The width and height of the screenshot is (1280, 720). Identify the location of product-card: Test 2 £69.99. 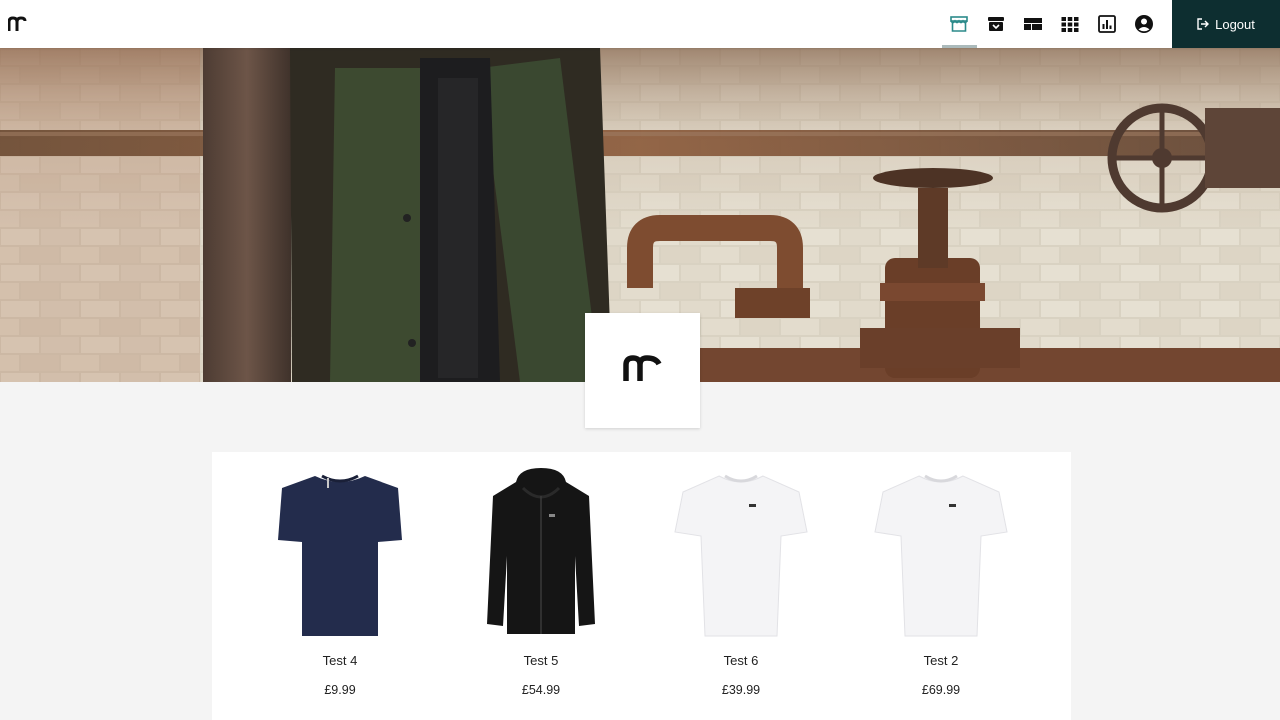
(941, 586).